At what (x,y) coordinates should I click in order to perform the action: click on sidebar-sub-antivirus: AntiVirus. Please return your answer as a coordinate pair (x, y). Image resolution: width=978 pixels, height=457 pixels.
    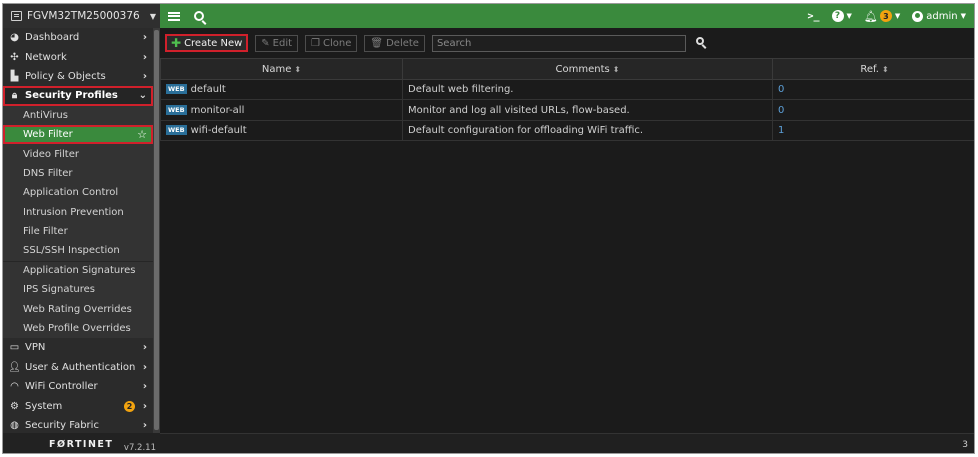
    Looking at the image, I should click on (78, 115).